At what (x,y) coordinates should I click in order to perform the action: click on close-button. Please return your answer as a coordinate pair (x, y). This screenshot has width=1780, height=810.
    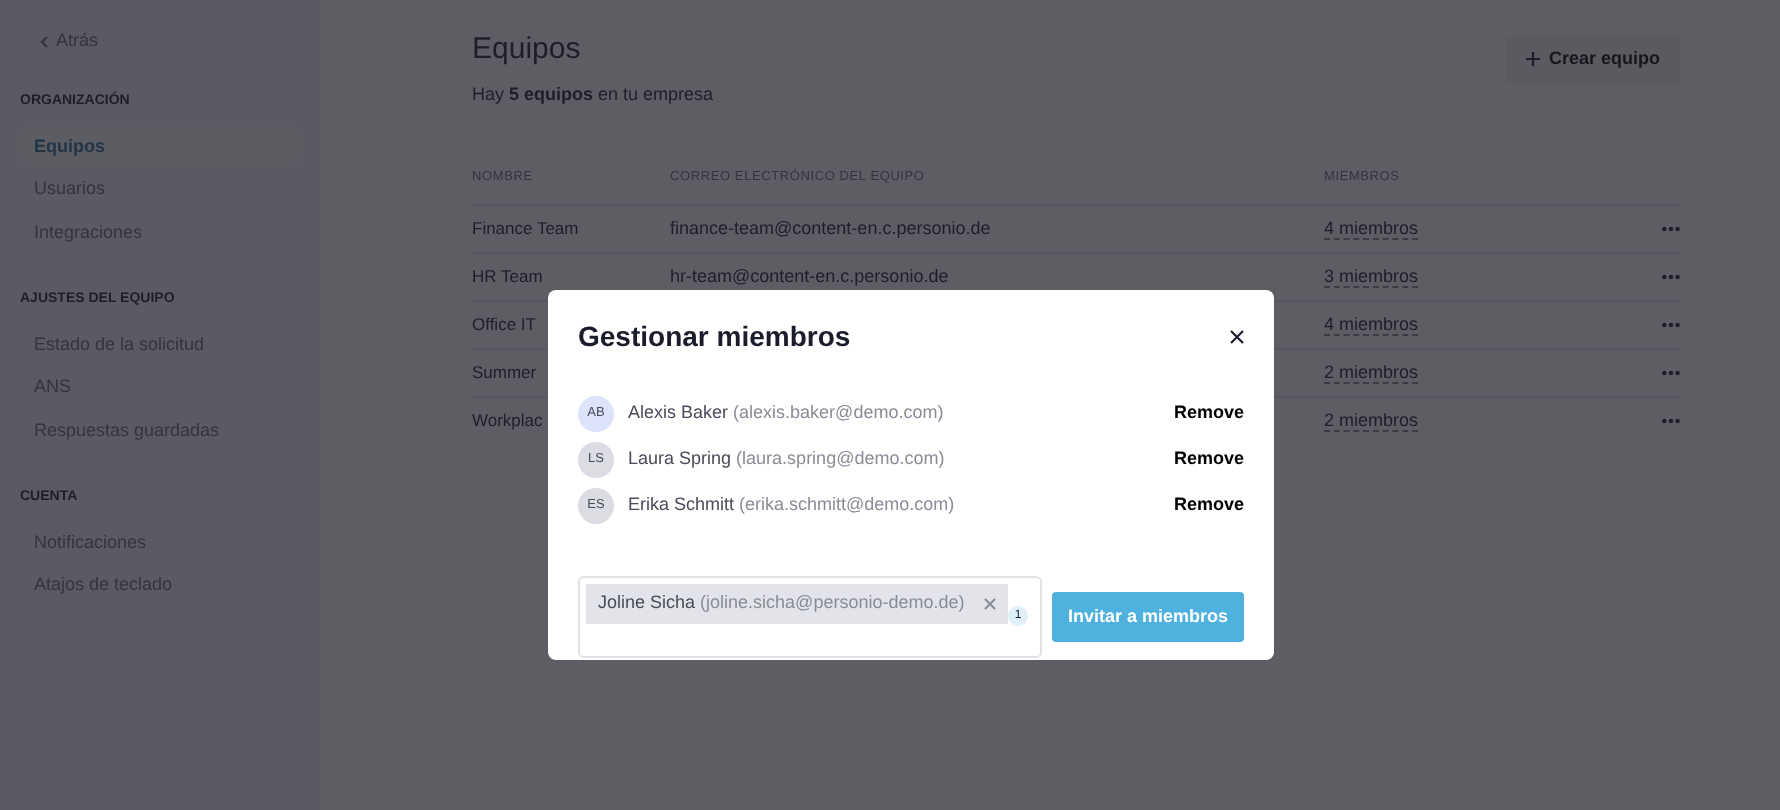
    Looking at the image, I should click on (1237, 337).